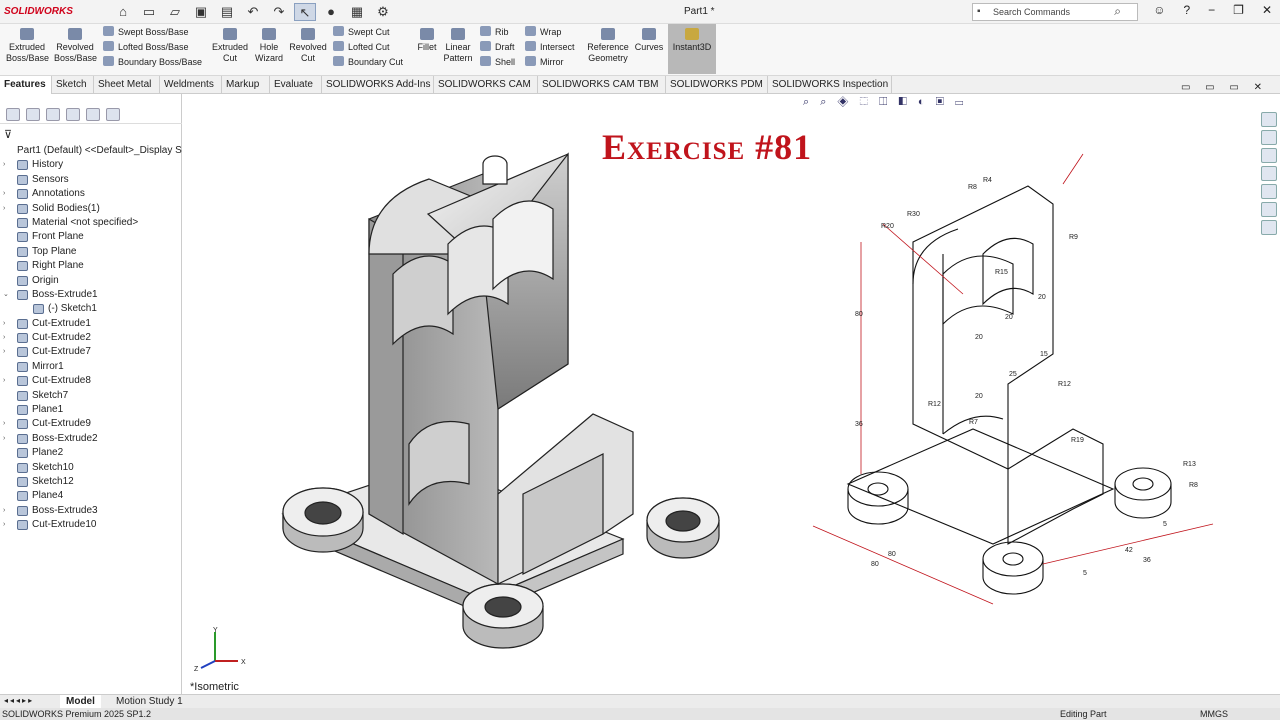 The image size is (1280, 720). I want to click on tab-add-ins: SOLIDWORKS Add-Ins, so click(378, 85).